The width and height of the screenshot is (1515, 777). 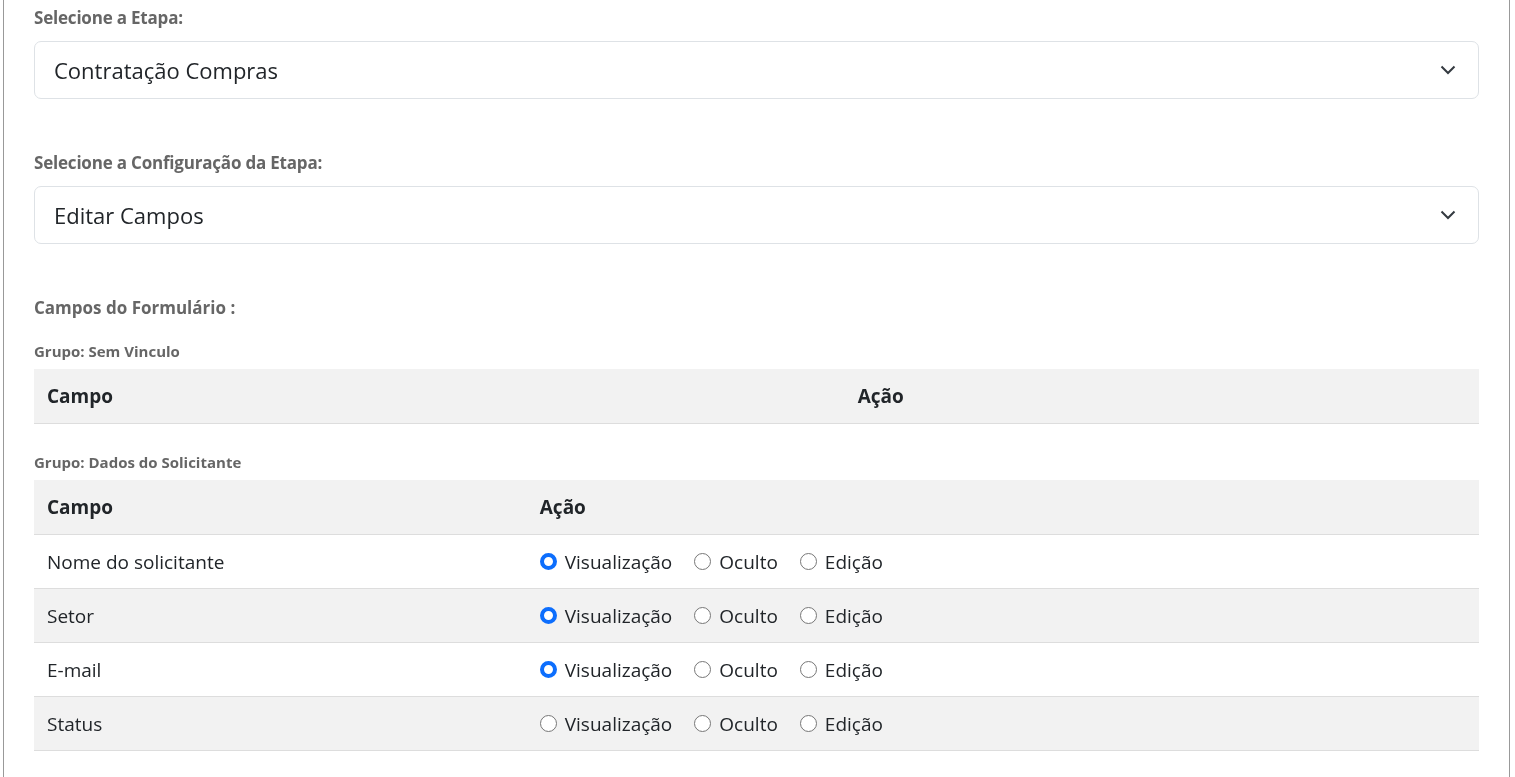 I want to click on dropdown-select: Contratação Compras, so click(x=756, y=70).